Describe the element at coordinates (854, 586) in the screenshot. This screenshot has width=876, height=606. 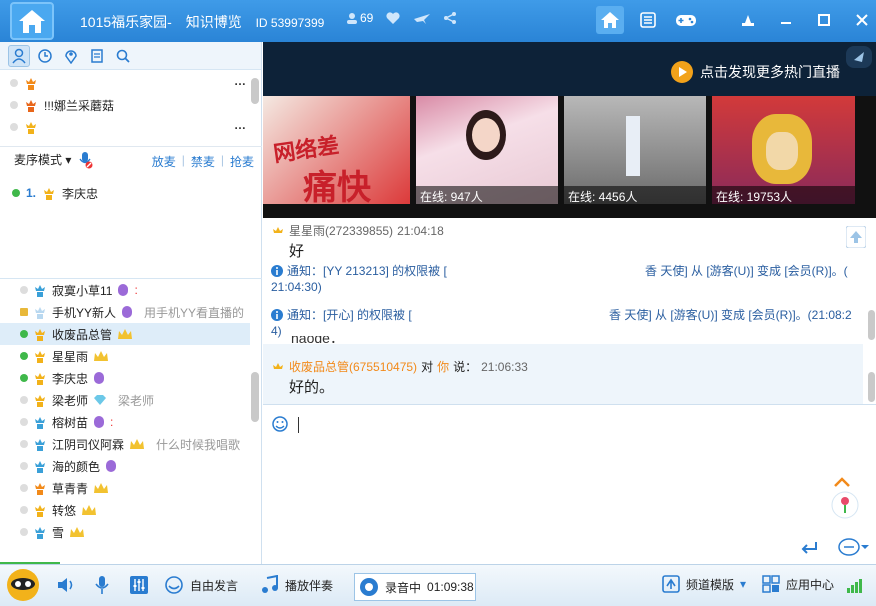
I see `signal-strength-icon` at that location.